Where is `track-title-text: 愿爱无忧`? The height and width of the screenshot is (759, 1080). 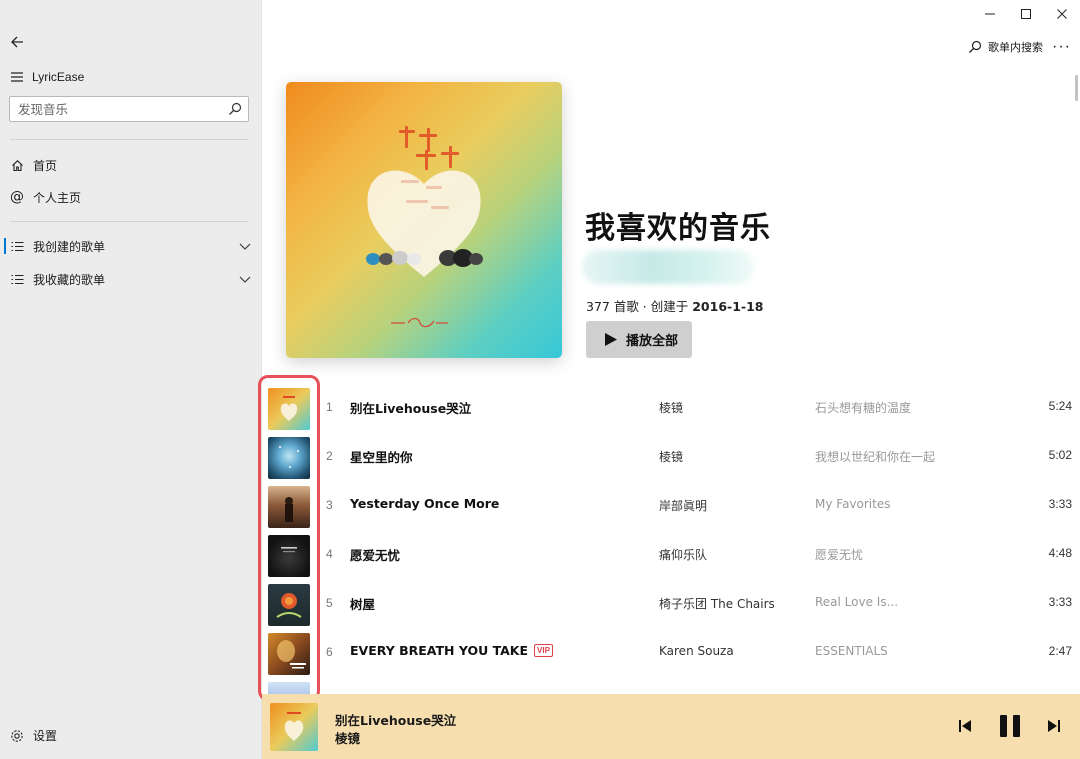 track-title-text: 愿爱无忧 is located at coordinates (375, 555).